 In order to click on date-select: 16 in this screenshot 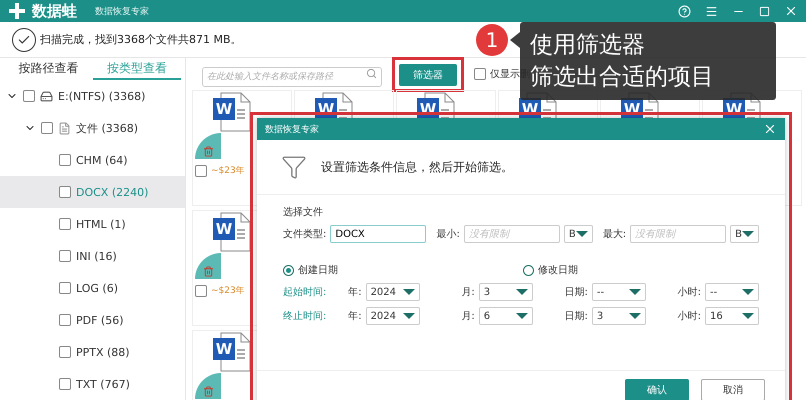, I will do `click(731, 316)`.